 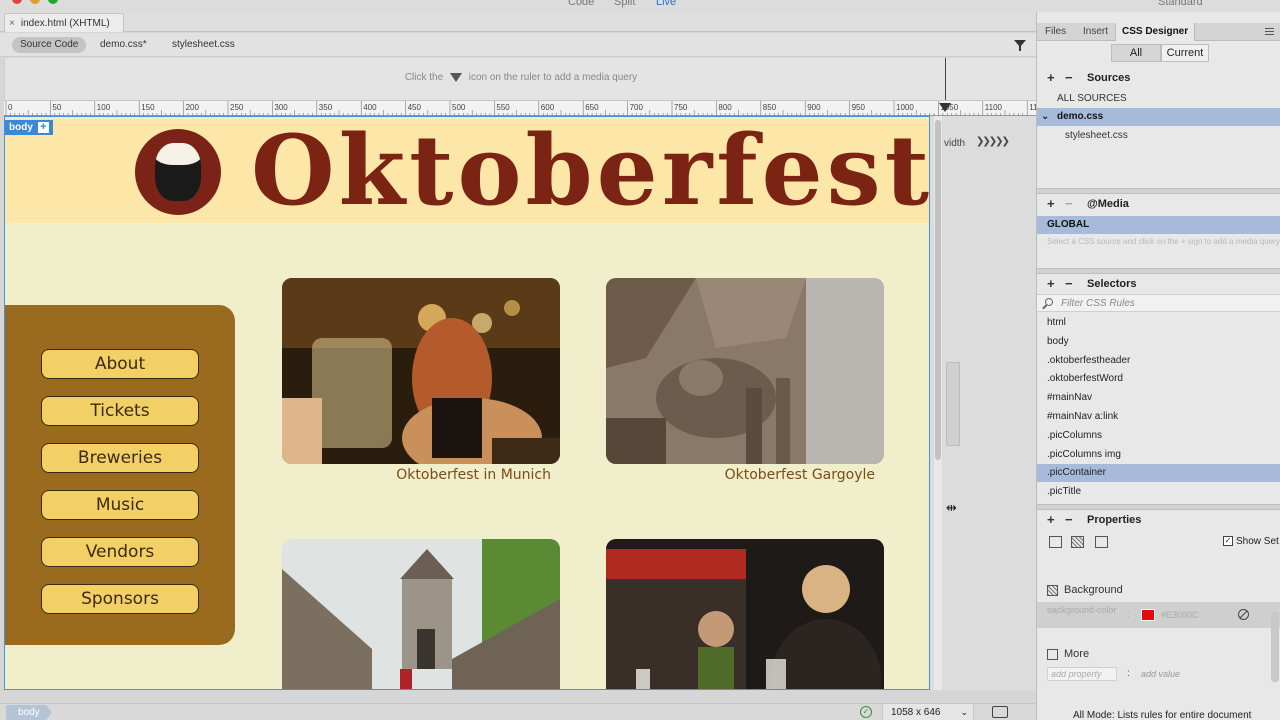 What do you see at coordinates (624, 4) in the screenshot?
I see `split-view-button: Split` at bounding box center [624, 4].